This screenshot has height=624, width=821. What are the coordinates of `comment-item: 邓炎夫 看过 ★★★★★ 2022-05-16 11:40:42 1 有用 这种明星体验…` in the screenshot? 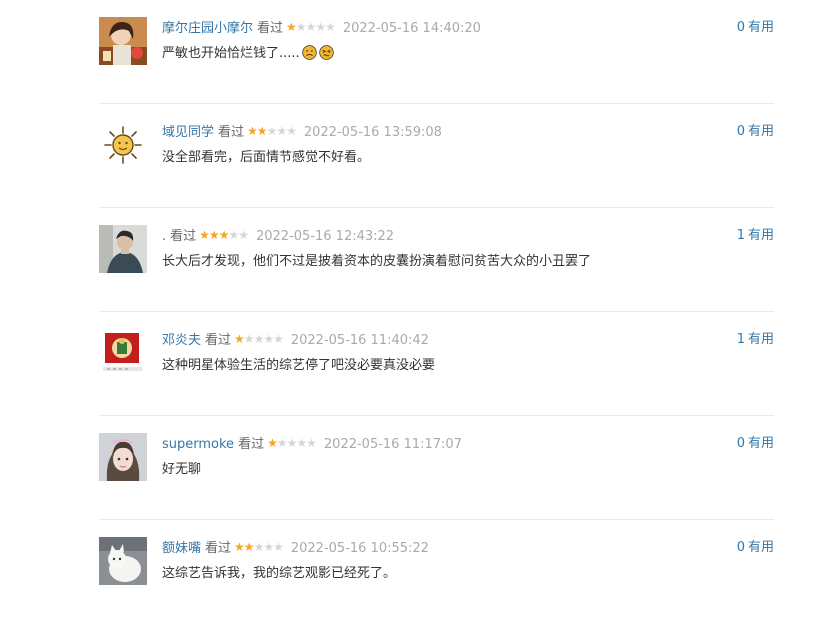 It's located at (436, 364).